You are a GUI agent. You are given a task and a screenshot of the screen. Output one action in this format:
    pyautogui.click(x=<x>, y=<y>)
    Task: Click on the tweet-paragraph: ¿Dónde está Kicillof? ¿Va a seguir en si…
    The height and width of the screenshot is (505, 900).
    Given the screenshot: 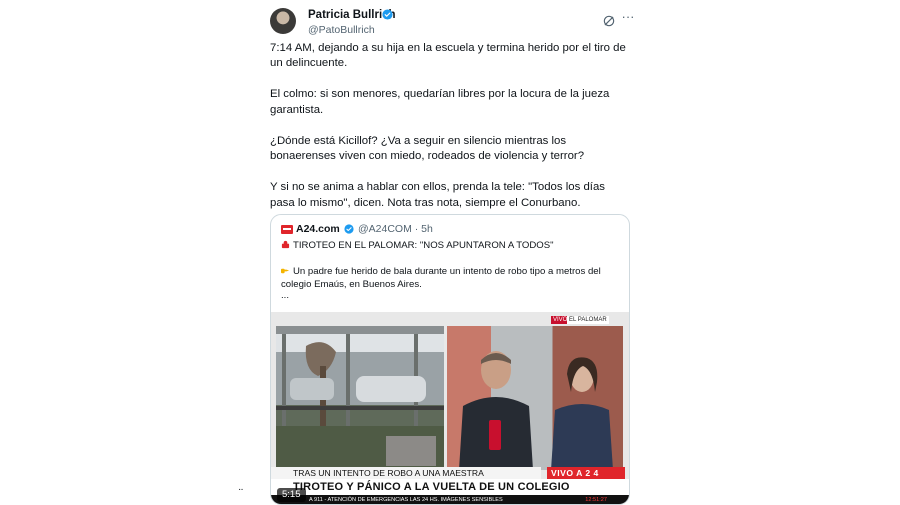 What is the action you would take?
    pyautogui.click(x=427, y=148)
    